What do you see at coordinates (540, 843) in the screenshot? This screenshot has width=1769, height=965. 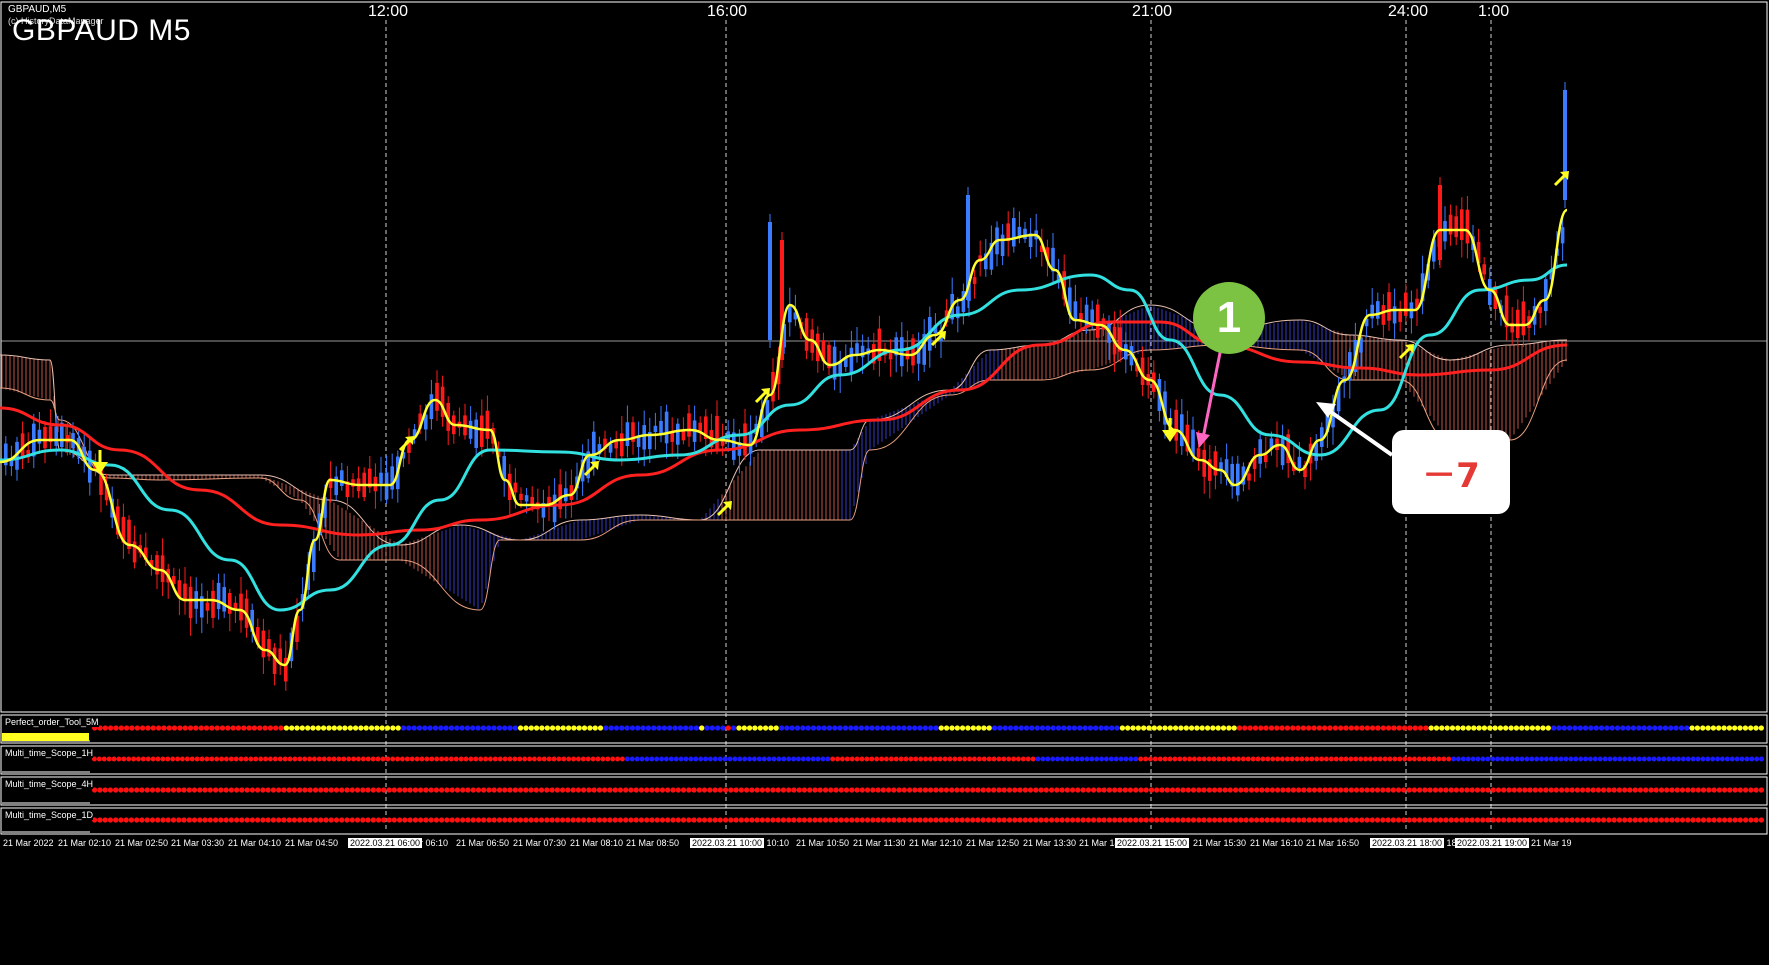 I see `x-axis-label: 21 Mar 07:30` at bounding box center [540, 843].